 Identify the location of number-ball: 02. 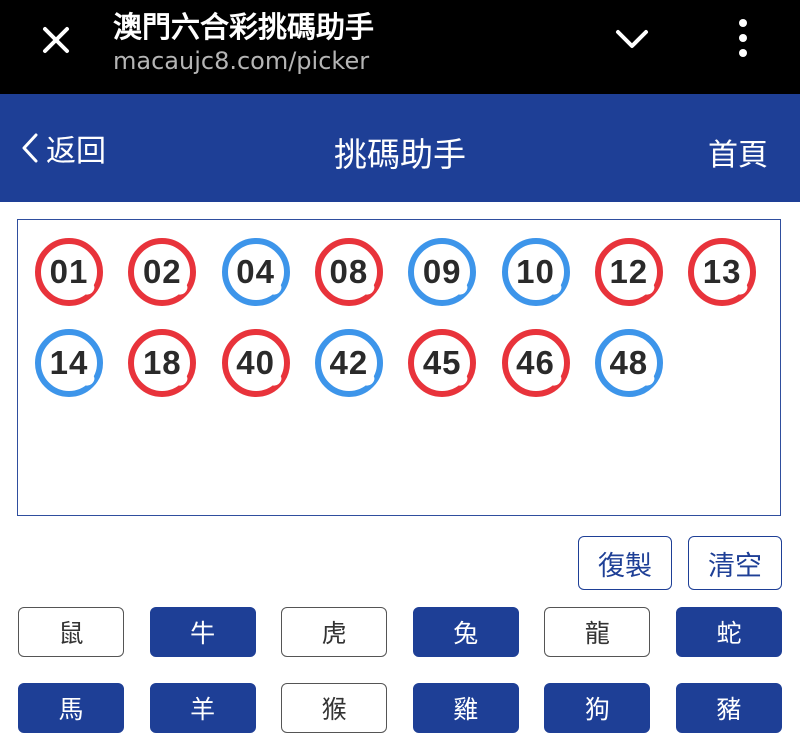
(162, 272).